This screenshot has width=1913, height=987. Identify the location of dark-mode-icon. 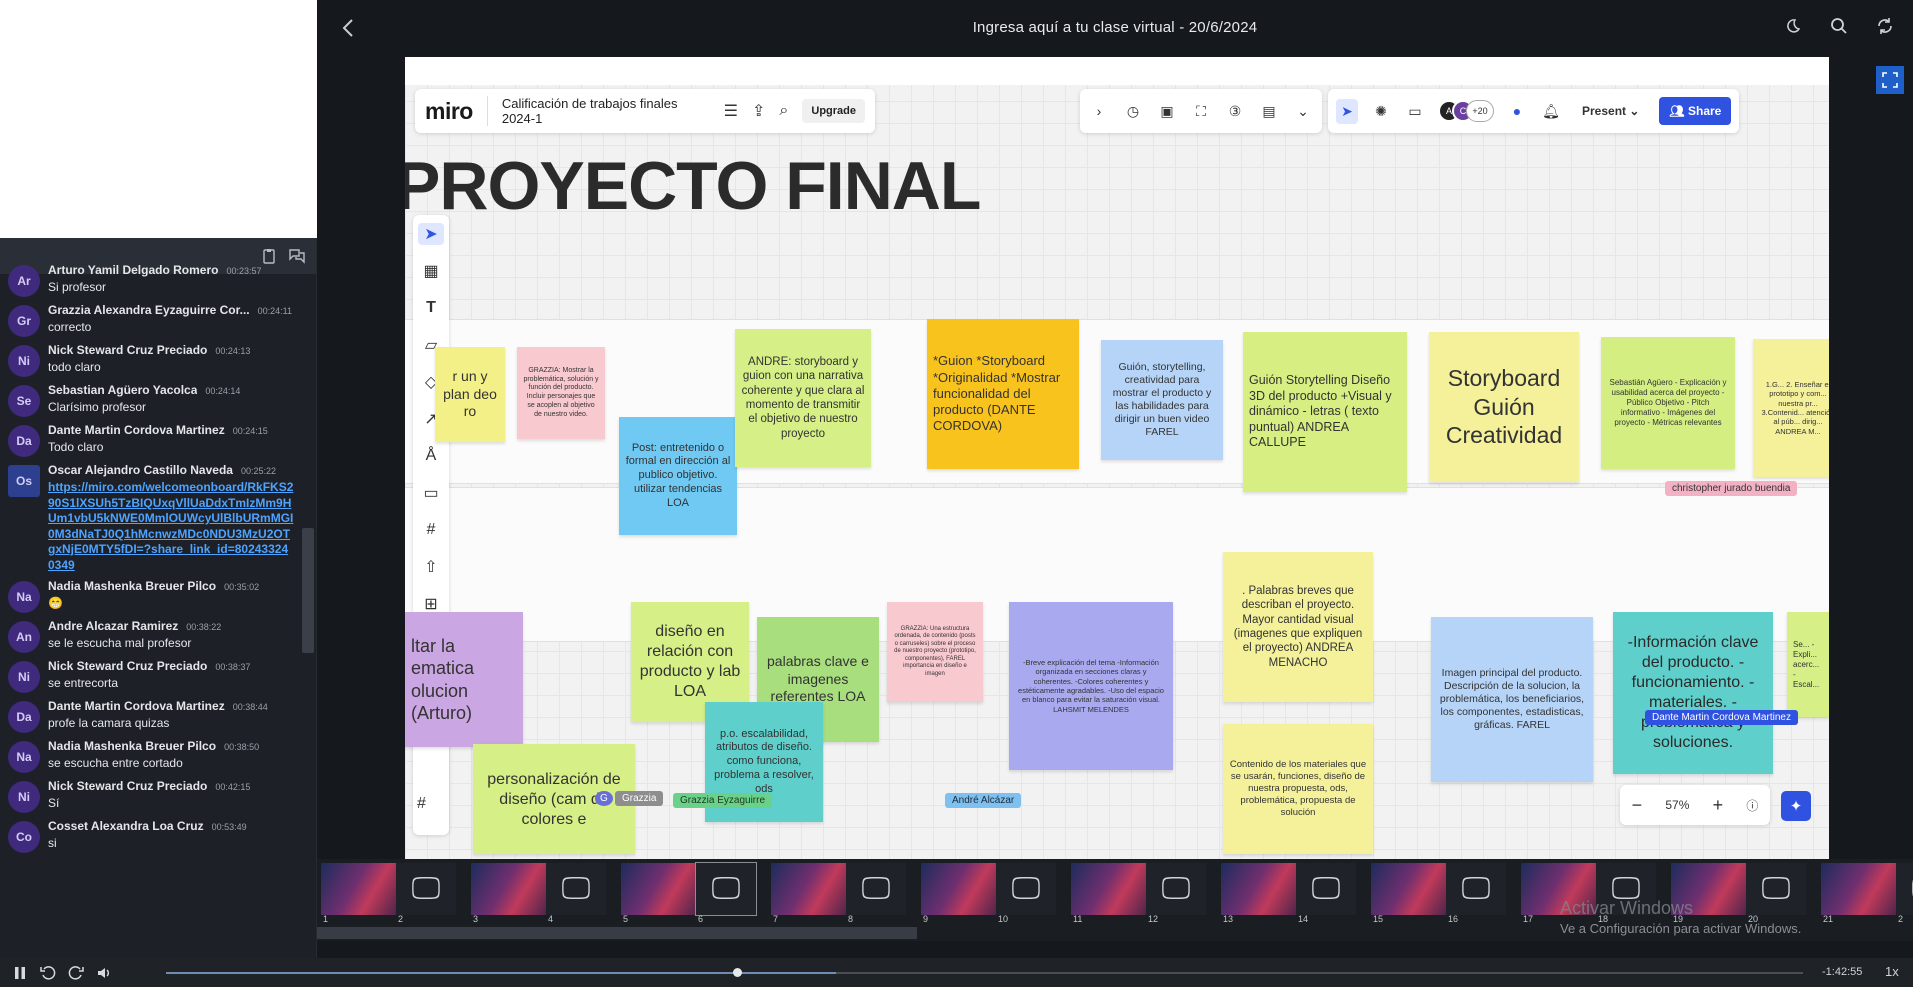
(1793, 26).